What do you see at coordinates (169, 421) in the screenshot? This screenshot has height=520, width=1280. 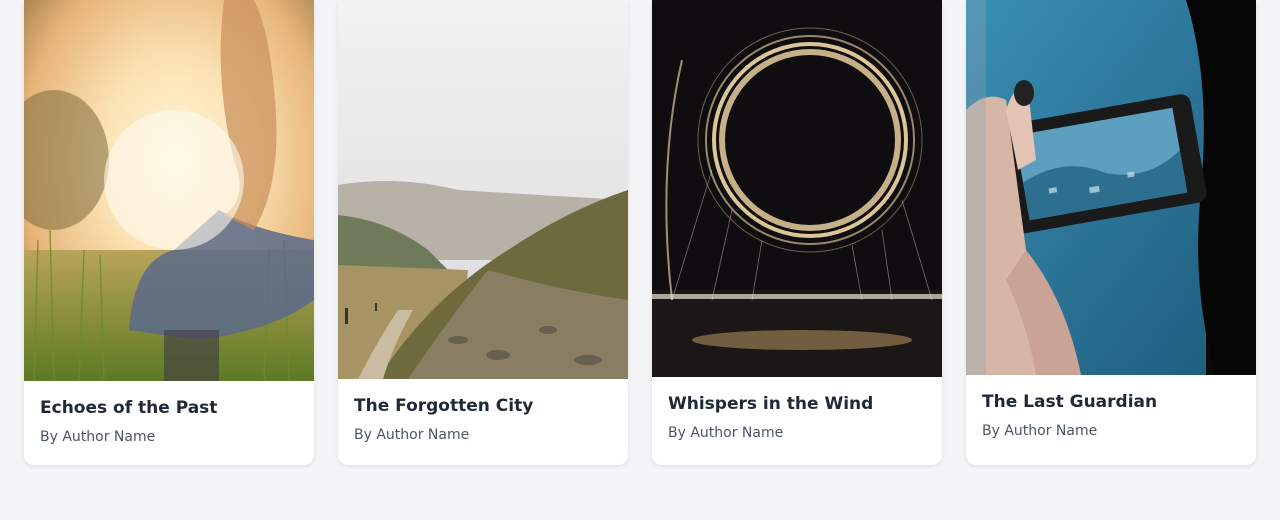 I see `book-info: Echoes of the Past By Author Name` at bounding box center [169, 421].